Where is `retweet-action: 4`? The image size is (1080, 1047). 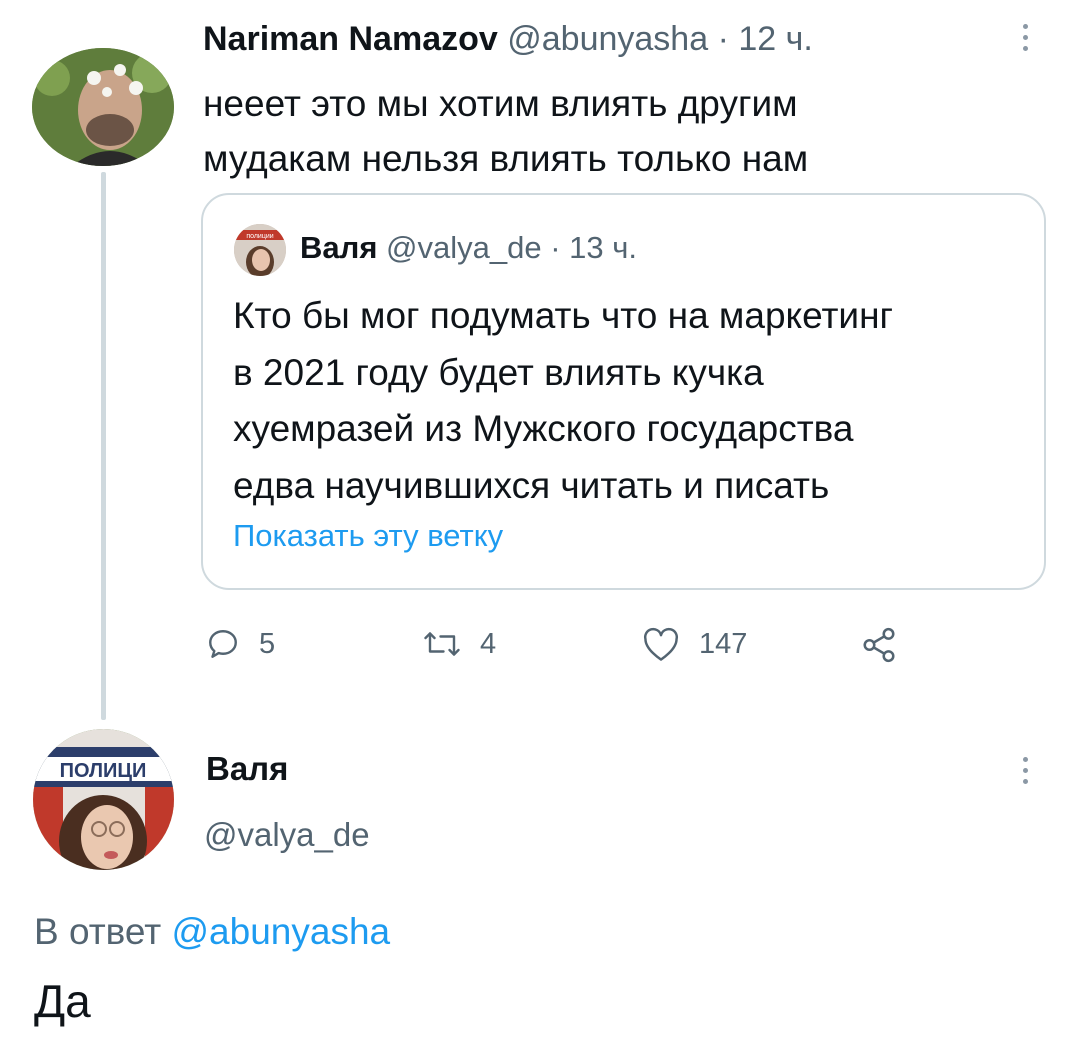
retweet-action: 4 is located at coordinates (459, 644).